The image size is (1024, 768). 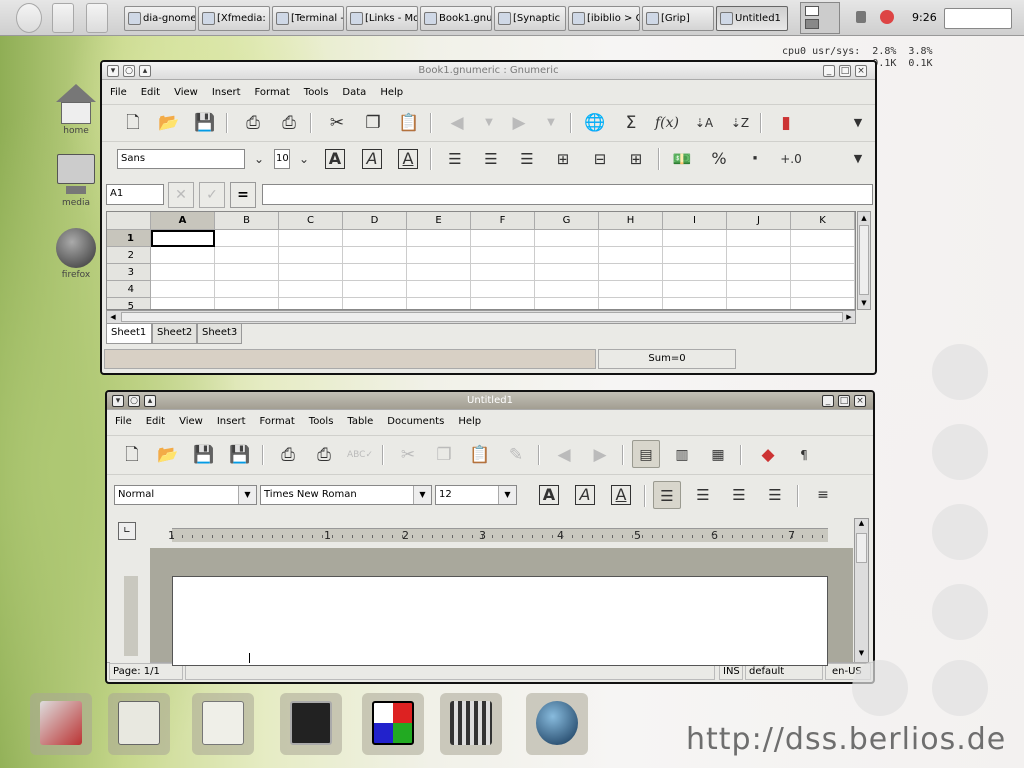 What do you see at coordinates (439, 221) in the screenshot?
I see `column-header: E` at bounding box center [439, 221].